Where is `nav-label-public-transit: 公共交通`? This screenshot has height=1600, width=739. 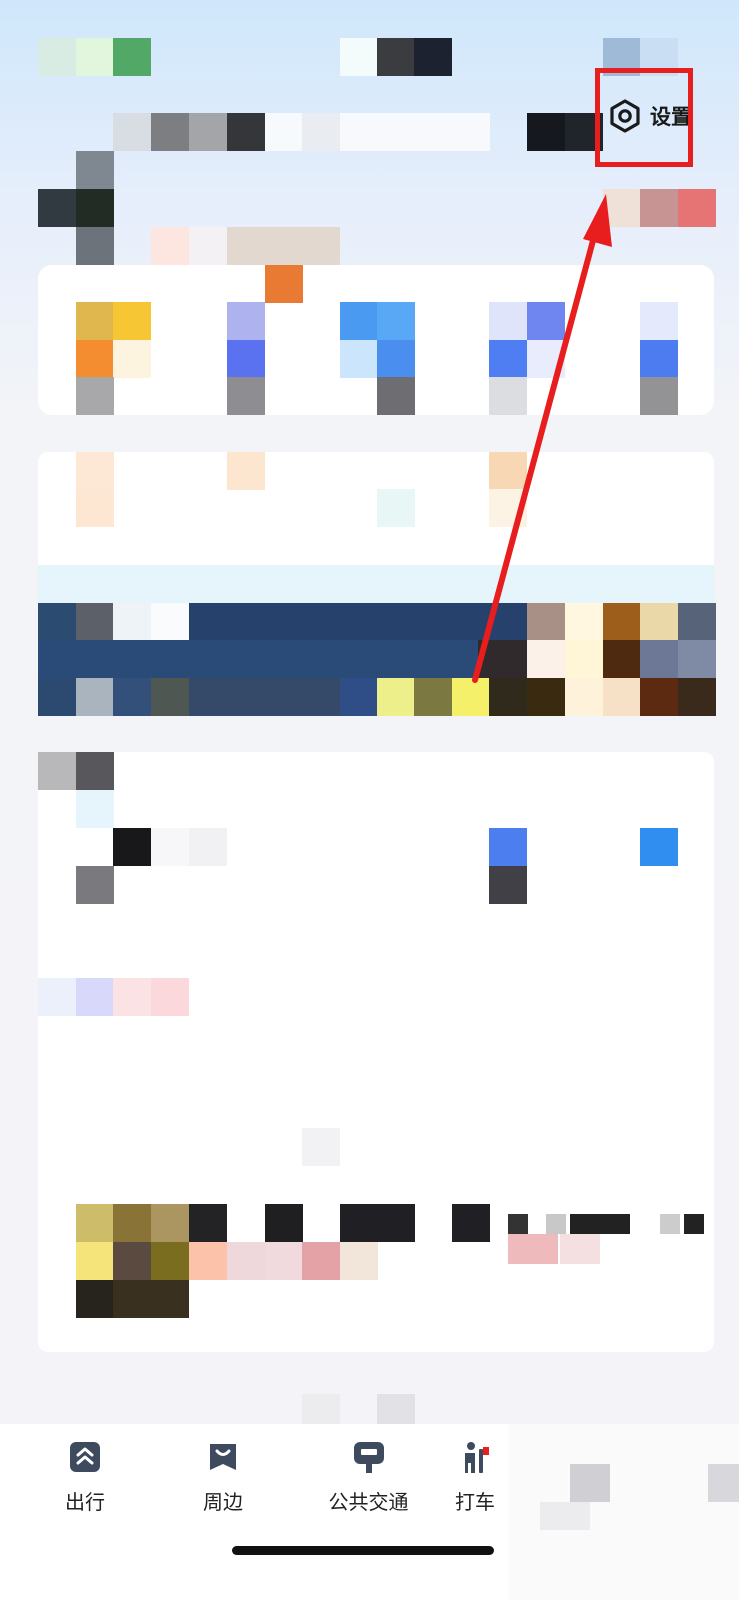 nav-label-public-transit: 公共交通 is located at coordinates (368, 1502).